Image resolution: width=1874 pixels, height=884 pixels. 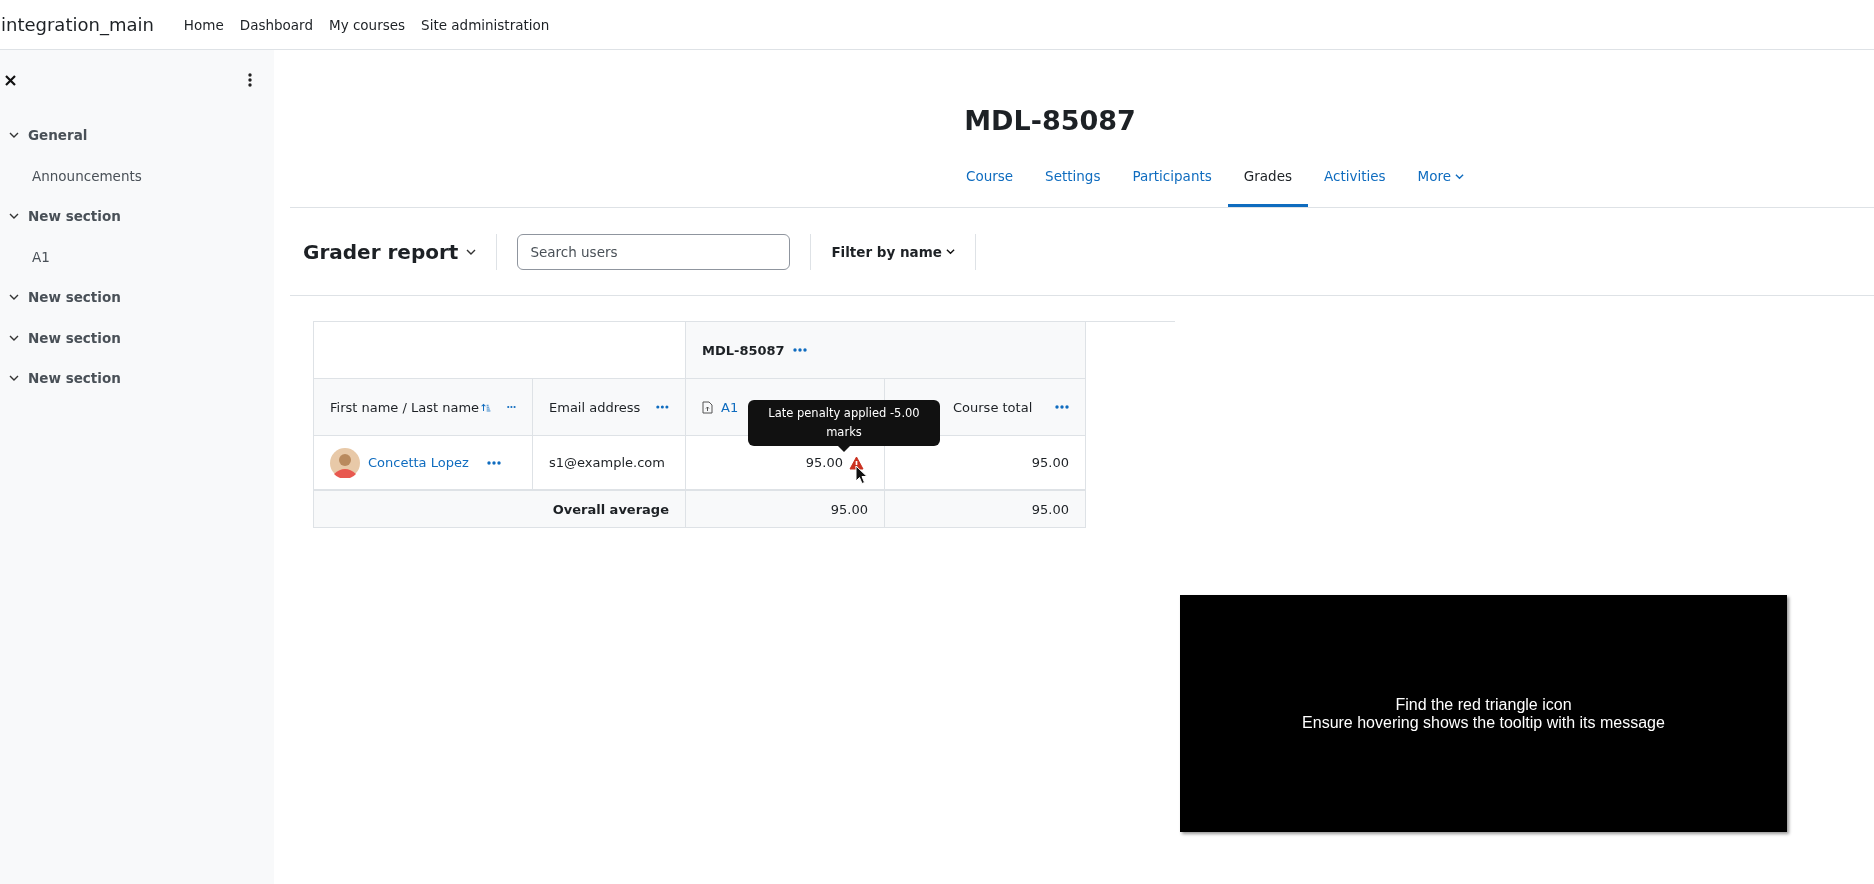 What do you see at coordinates (203, 24) in the screenshot?
I see `nav-link: Home` at bounding box center [203, 24].